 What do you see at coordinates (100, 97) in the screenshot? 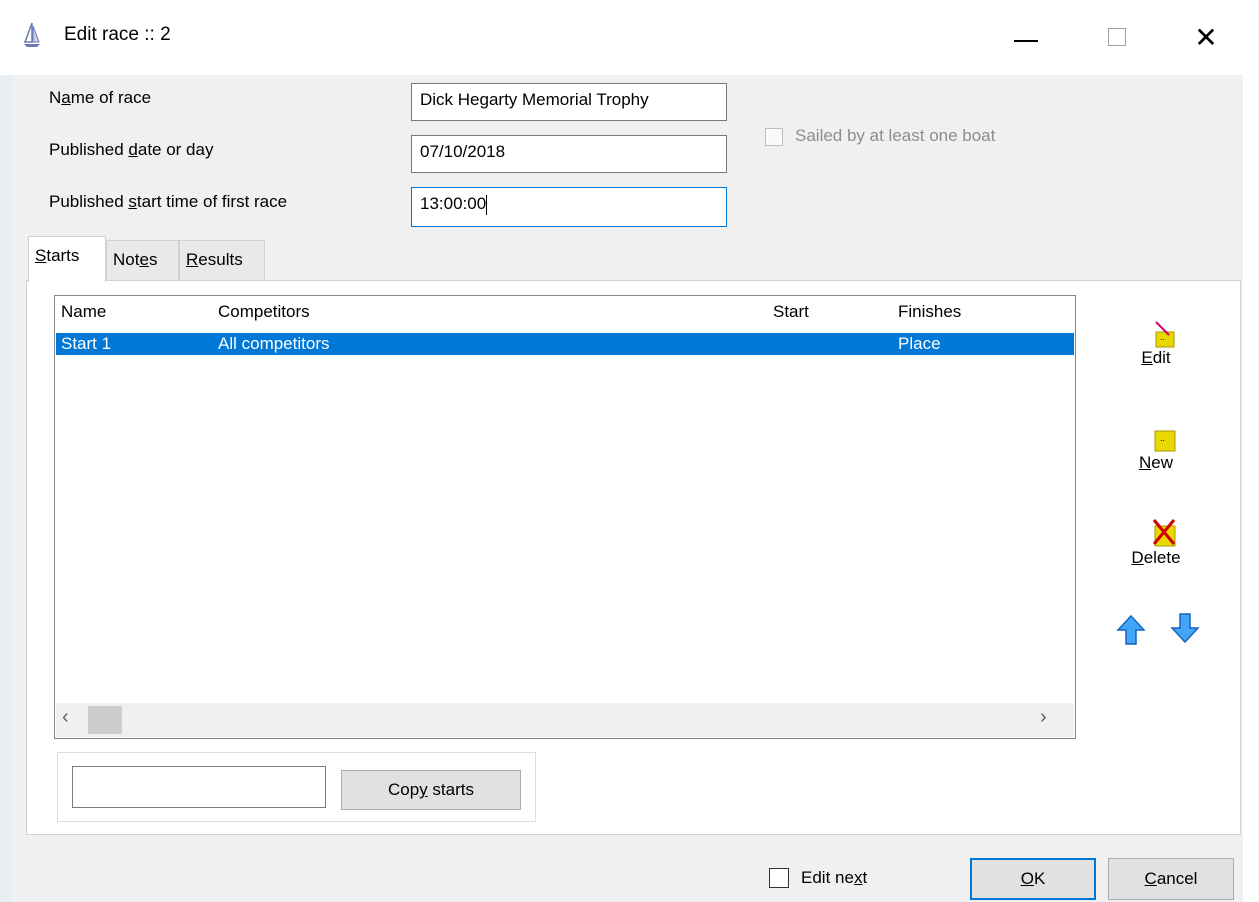
I see `race-name-label: Name of race` at bounding box center [100, 97].